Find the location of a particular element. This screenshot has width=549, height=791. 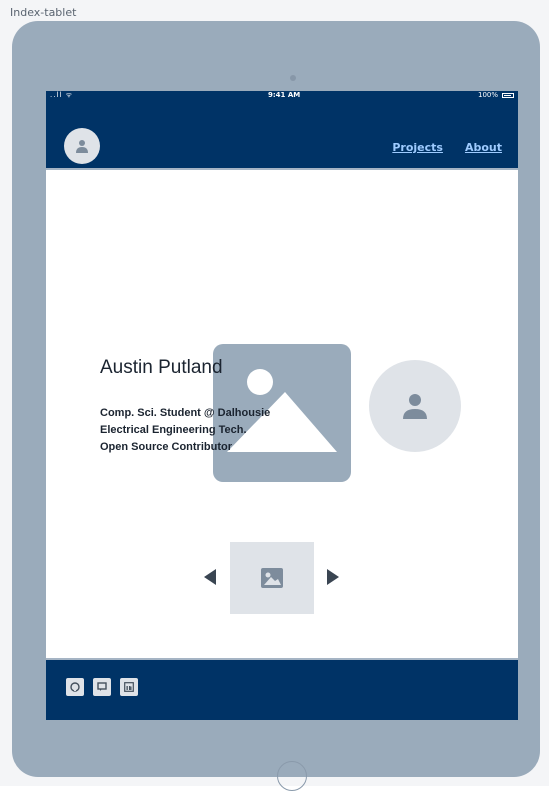

status-bar: ..ll ᯤ 9:41 AM 100% is located at coordinates (282, 96).